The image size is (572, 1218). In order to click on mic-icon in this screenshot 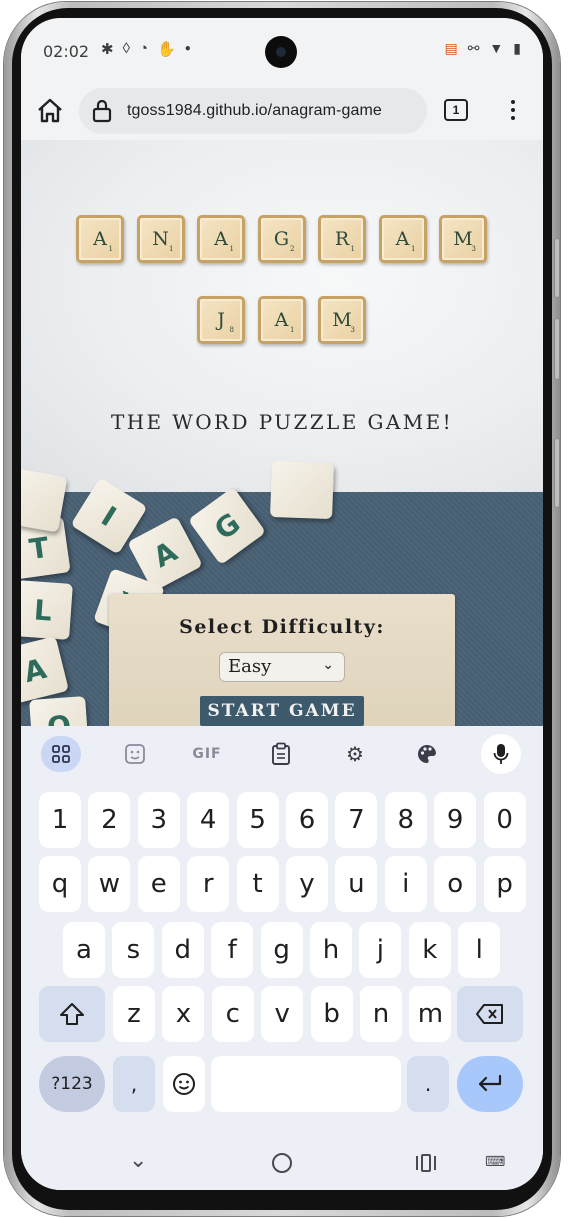, I will do `click(501, 754)`.